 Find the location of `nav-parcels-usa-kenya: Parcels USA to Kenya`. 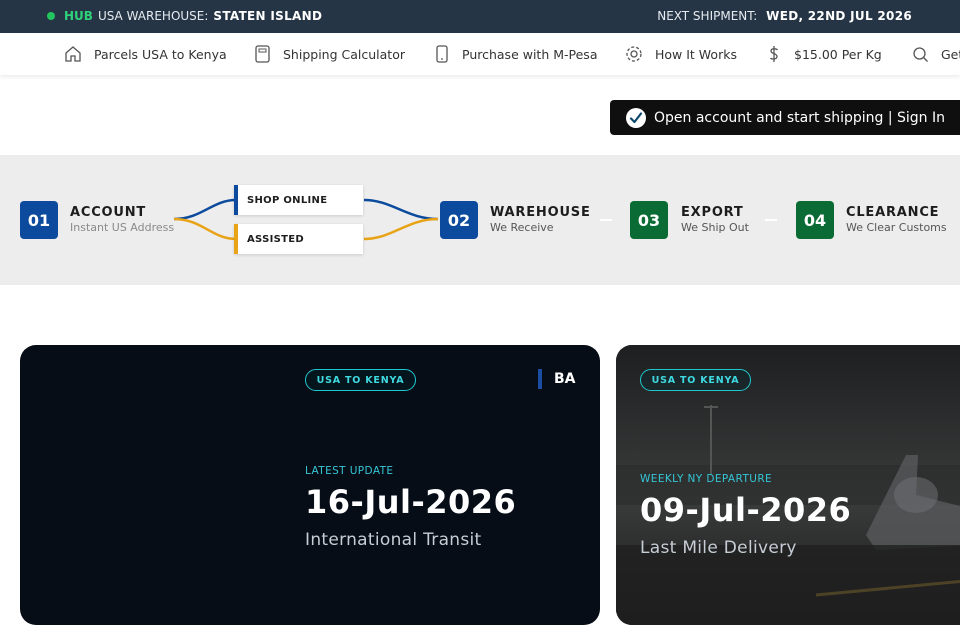

nav-parcels-usa-kenya: Parcels USA to Kenya is located at coordinates (145, 54).